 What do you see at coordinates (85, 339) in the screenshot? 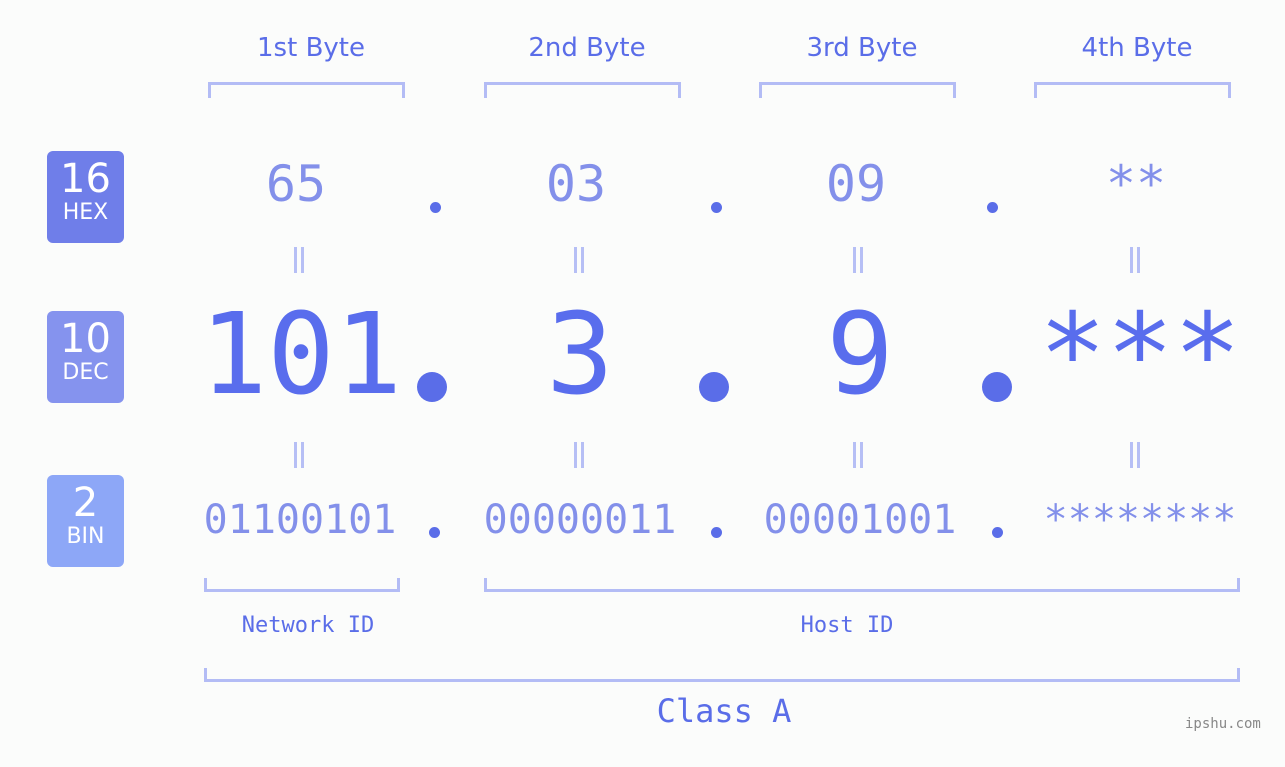
I see `dec-badge-base: 10` at bounding box center [85, 339].